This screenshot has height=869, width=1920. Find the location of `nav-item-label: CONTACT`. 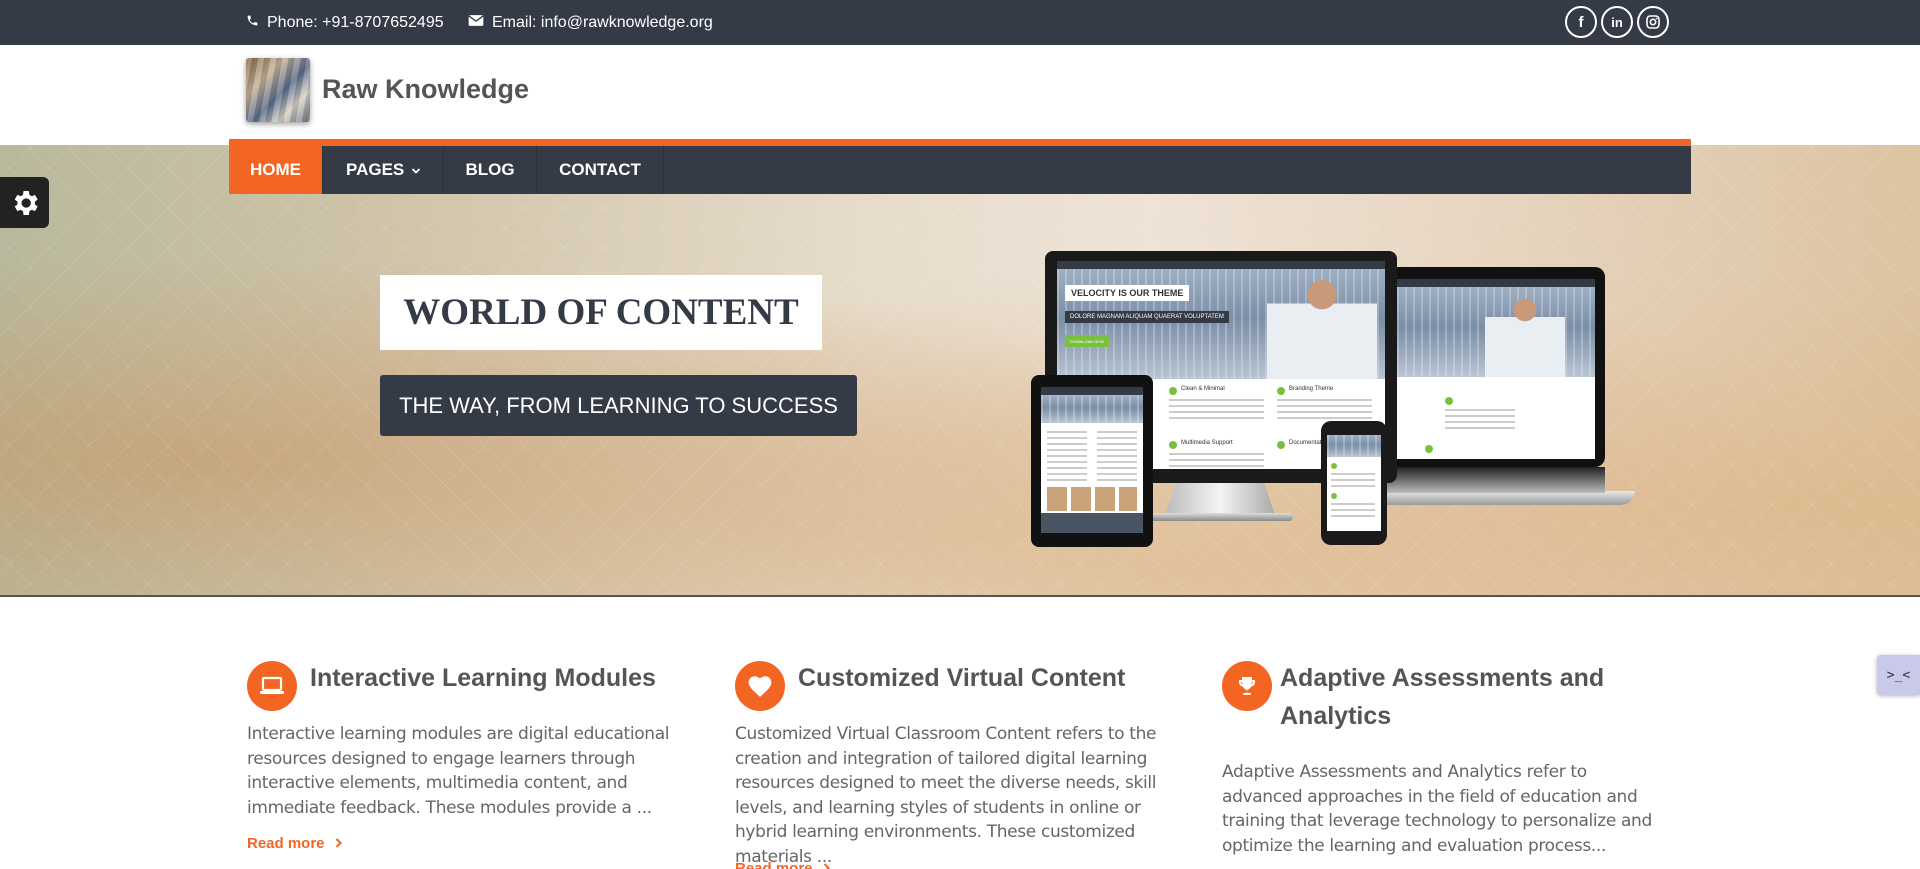

nav-item-label: CONTACT is located at coordinates (600, 169).